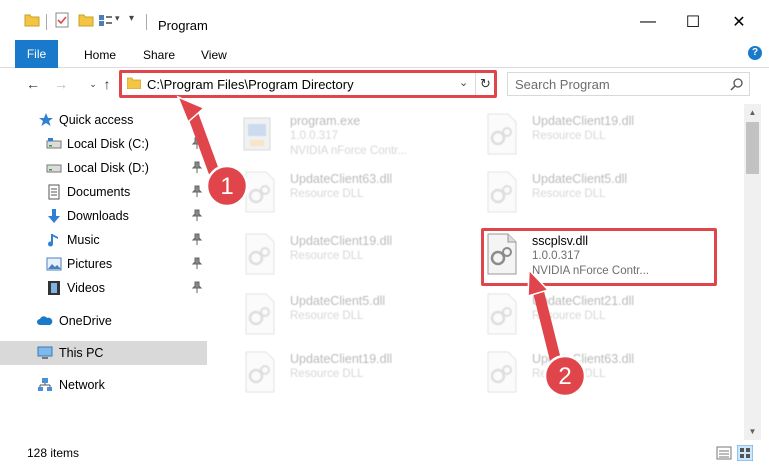 Image resolution: width=769 pixels, height=475 pixels. What do you see at coordinates (46, 119) in the screenshot?
I see `star-icon` at bounding box center [46, 119].